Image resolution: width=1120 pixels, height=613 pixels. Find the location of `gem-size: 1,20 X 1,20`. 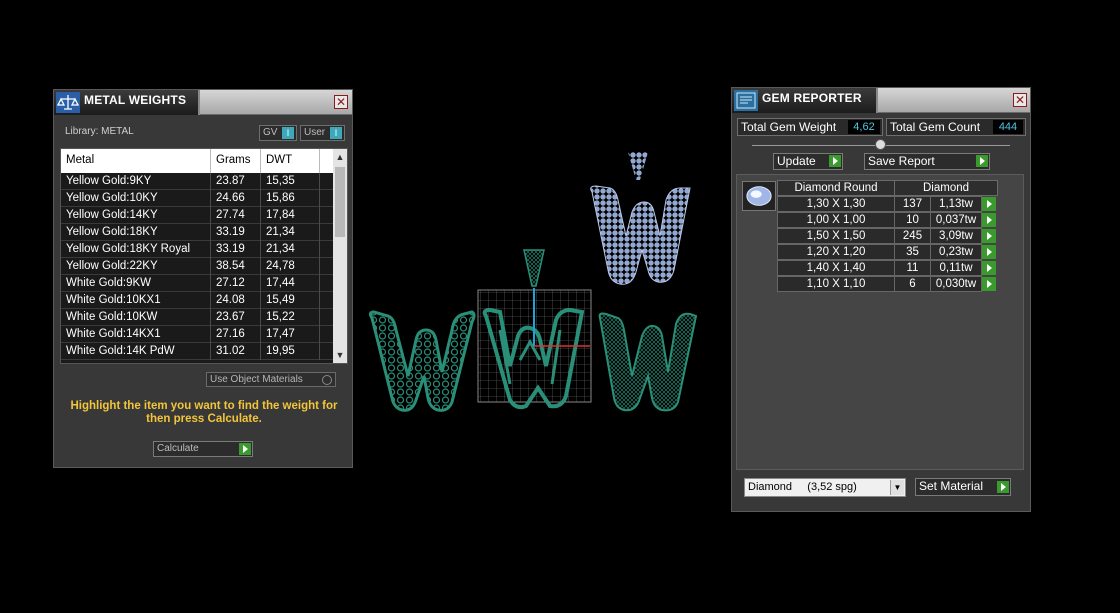

gem-size: 1,20 X 1,20 is located at coordinates (836, 252).